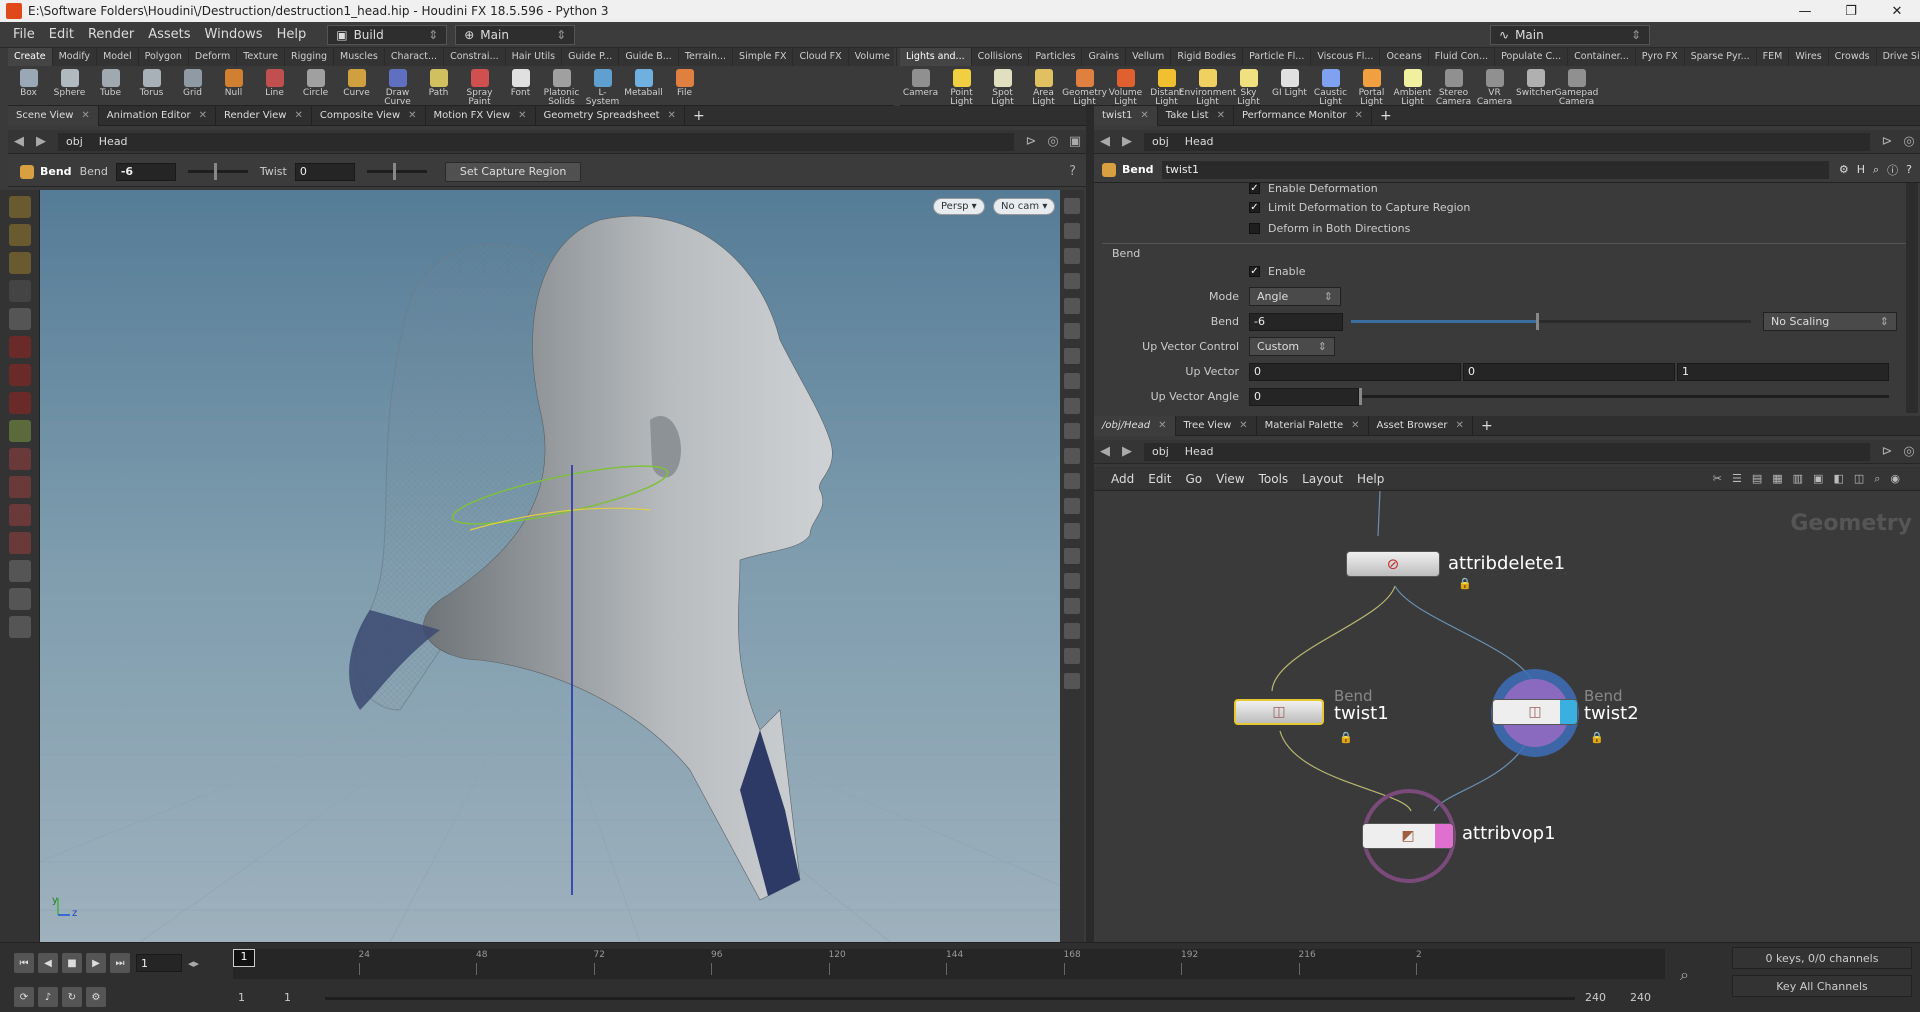 Image resolution: width=1920 pixels, height=1012 pixels. What do you see at coordinates (1494, 86) in the screenshot?
I see `shelf-tool: VR Camera` at bounding box center [1494, 86].